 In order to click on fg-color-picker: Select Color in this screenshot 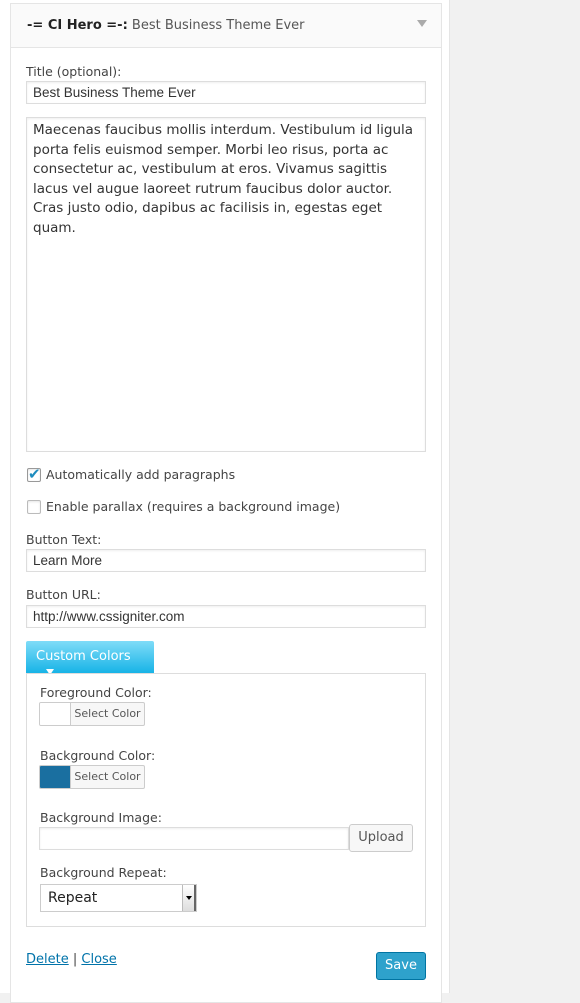, I will do `click(92, 714)`.